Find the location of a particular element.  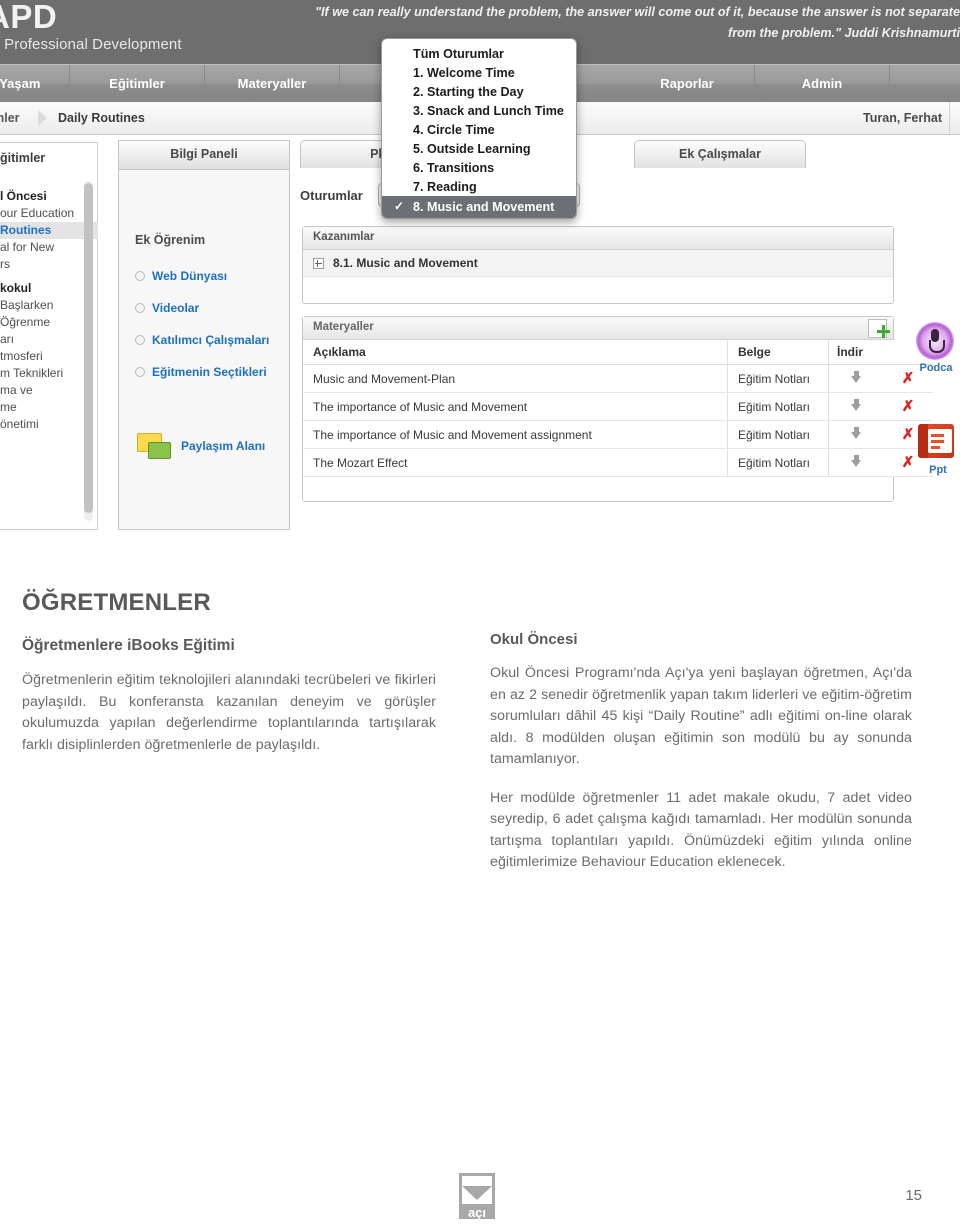

materials-title-bar: Materyaller is located at coordinates (598, 328).